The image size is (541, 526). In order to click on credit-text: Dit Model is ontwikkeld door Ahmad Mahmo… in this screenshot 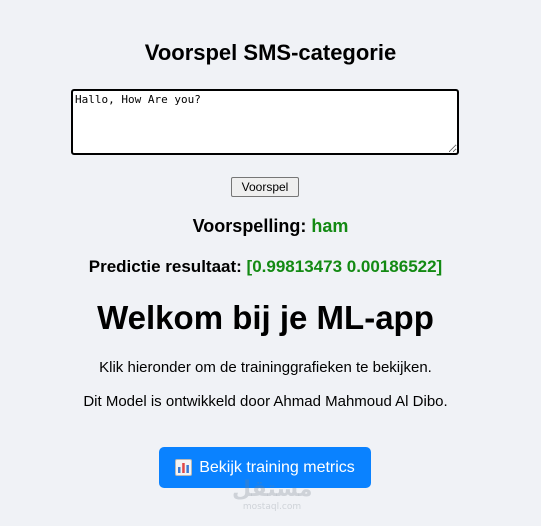, I will do `click(265, 401)`.